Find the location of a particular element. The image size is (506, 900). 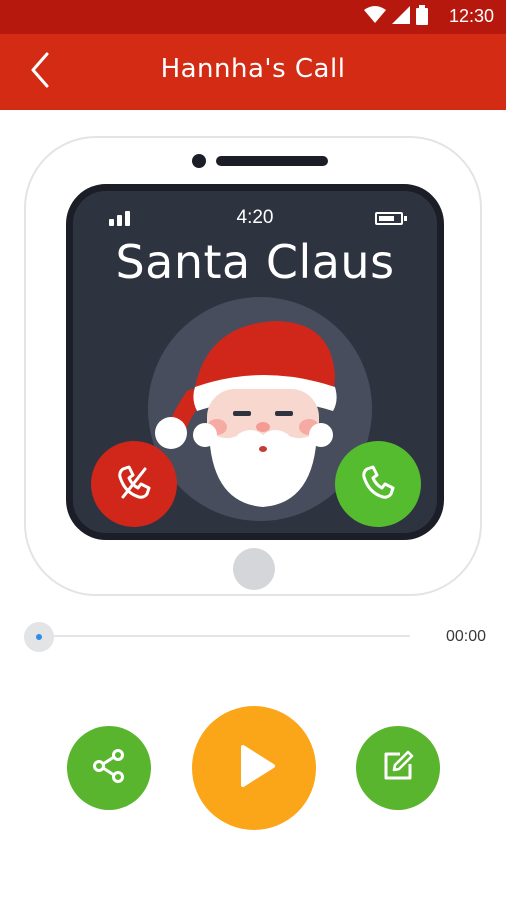

accept-call-button is located at coordinates (378, 484).